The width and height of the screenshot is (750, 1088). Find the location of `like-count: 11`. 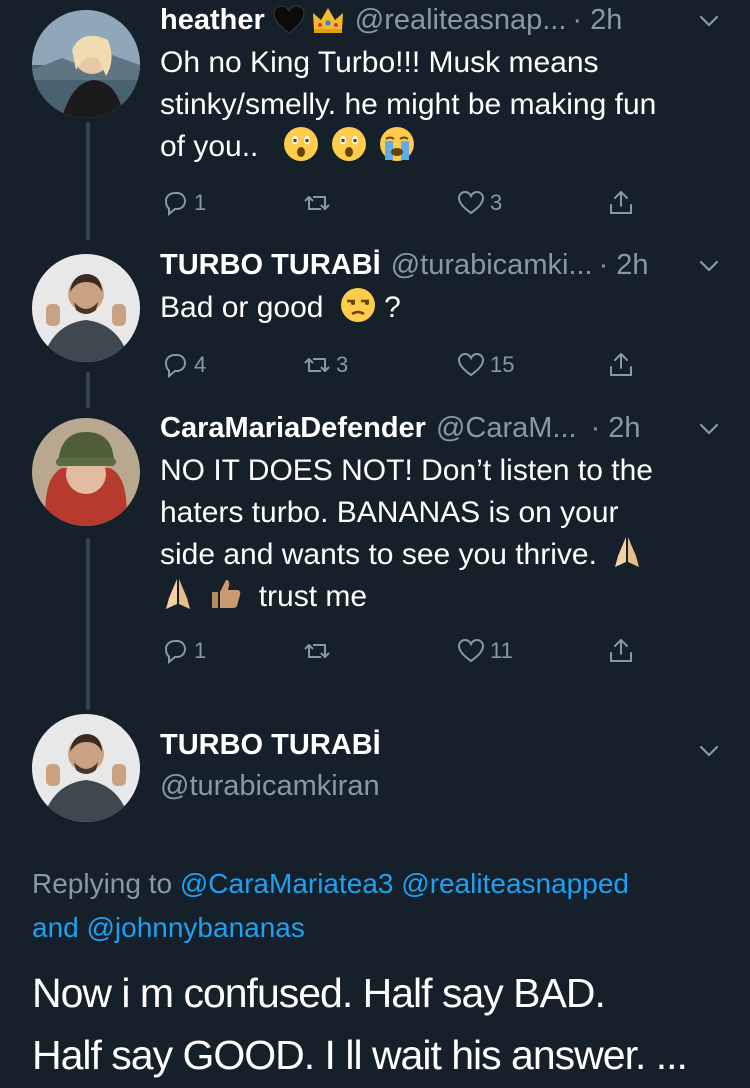

like-count: 11 is located at coordinates (501, 650).